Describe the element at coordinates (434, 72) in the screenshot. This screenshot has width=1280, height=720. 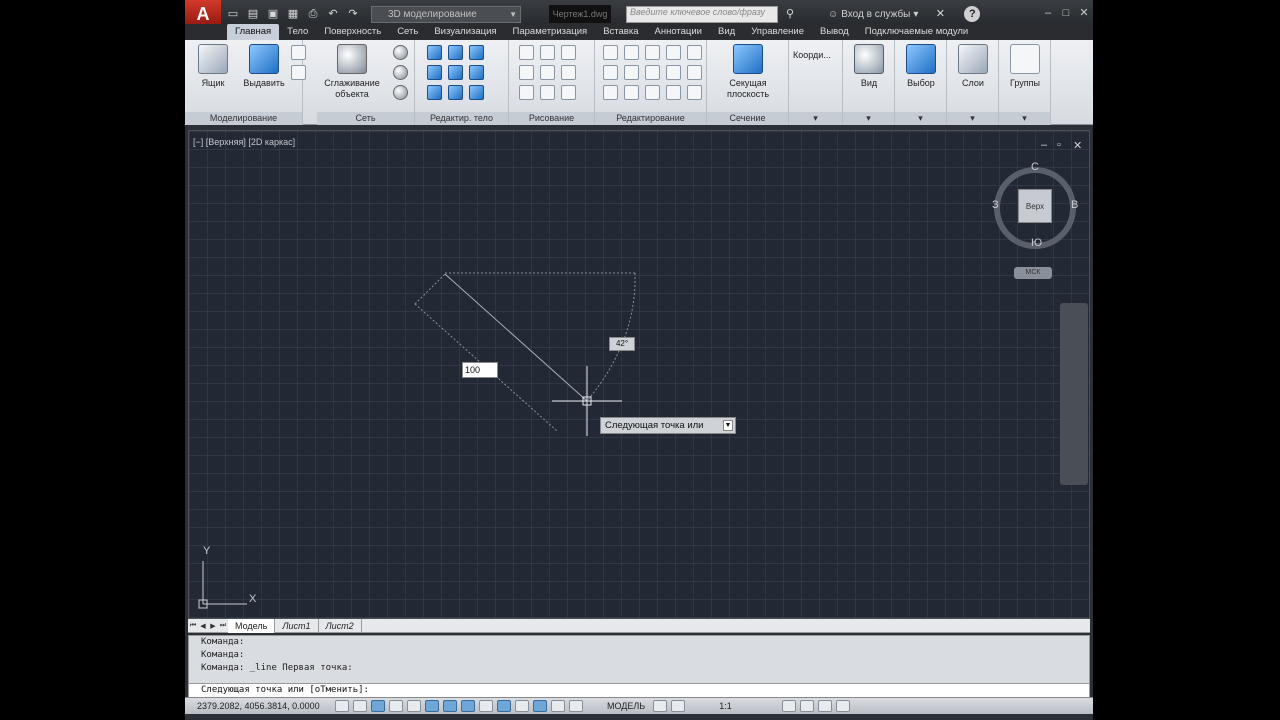
I see `interfere-icon` at that location.